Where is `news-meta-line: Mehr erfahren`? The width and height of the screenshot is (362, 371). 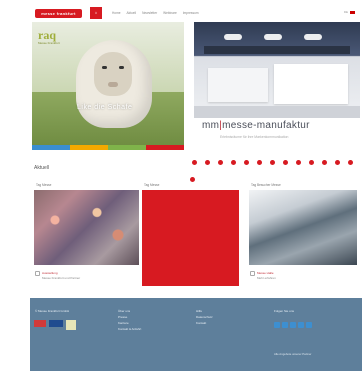 news-meta-line: Mehr erfahren is located at coordinates (266, 277).